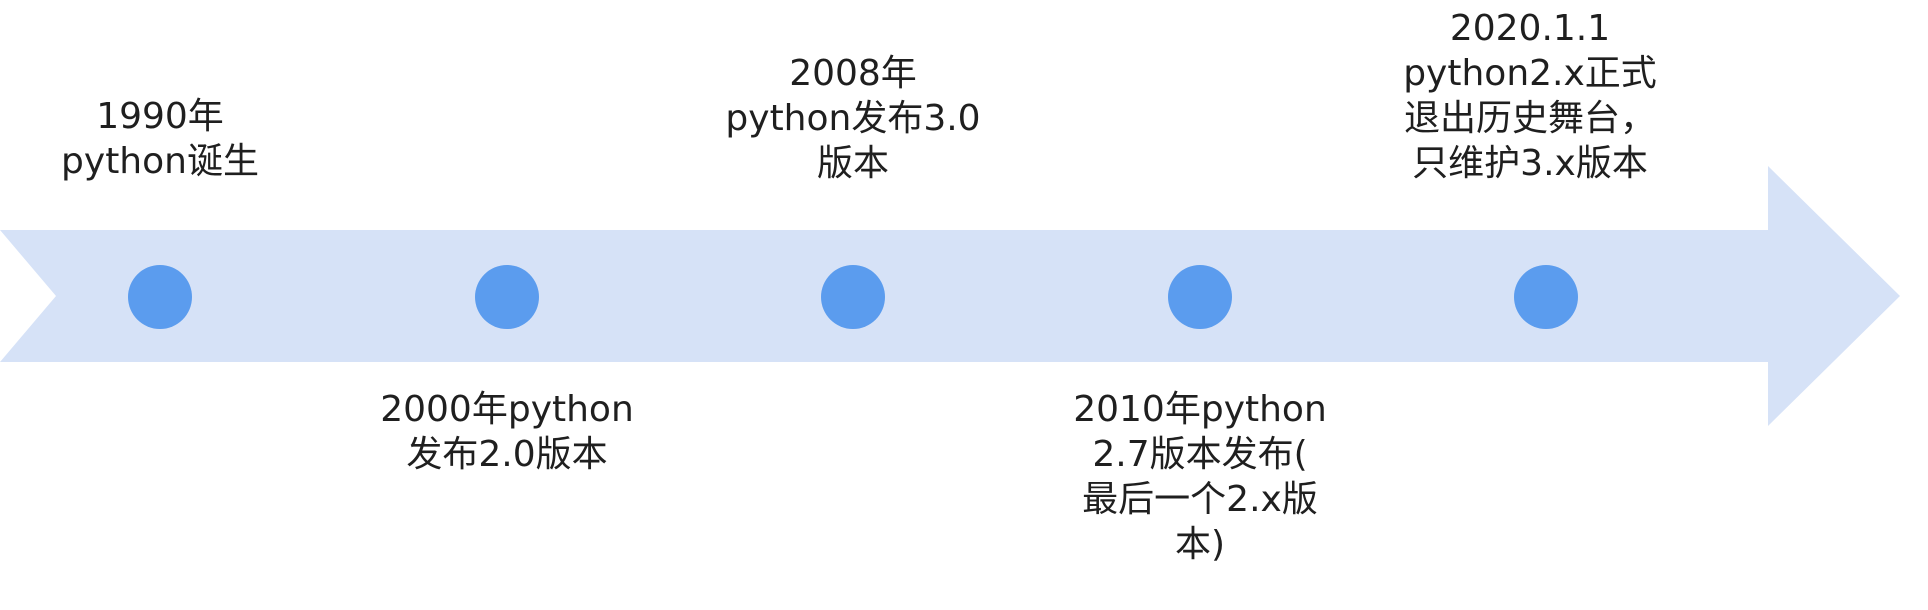 The image size is (1928, 610). I want to click on event-label-line: 本), so click(1200, 544).